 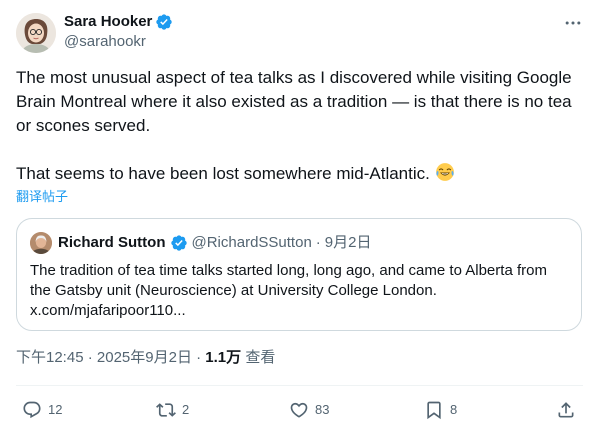 I want to click on divider, so click(x=299, y=385).